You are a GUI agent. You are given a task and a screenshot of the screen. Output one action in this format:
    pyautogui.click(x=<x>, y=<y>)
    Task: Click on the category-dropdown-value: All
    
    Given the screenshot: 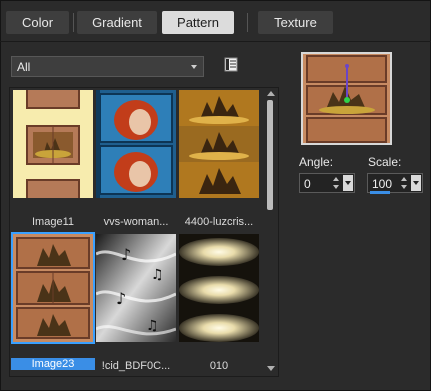 What is the action you would take?
    pyautogui.click(x=24, y=67)
    